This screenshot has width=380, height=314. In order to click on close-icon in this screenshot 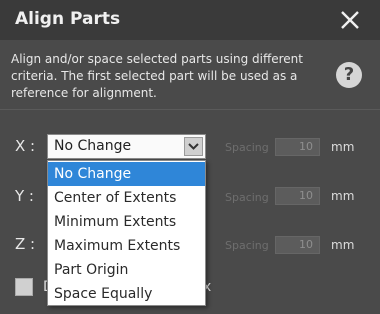, I will do `click(350, 20)`.